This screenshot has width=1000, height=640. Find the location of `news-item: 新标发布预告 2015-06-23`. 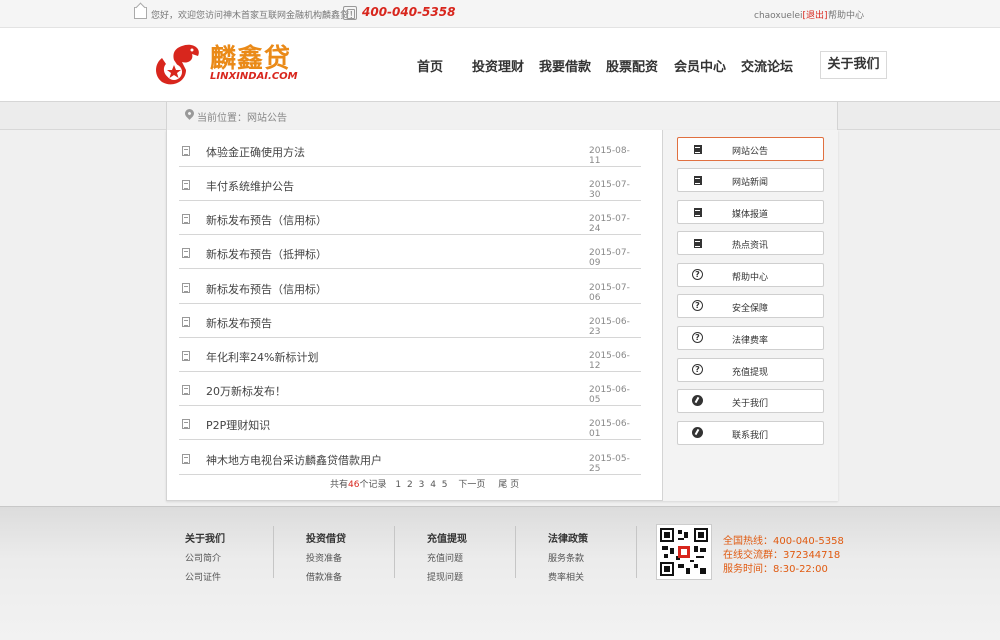

news-item: 新标发布预告 2015-06-23 is located at coordinates (410, 321).